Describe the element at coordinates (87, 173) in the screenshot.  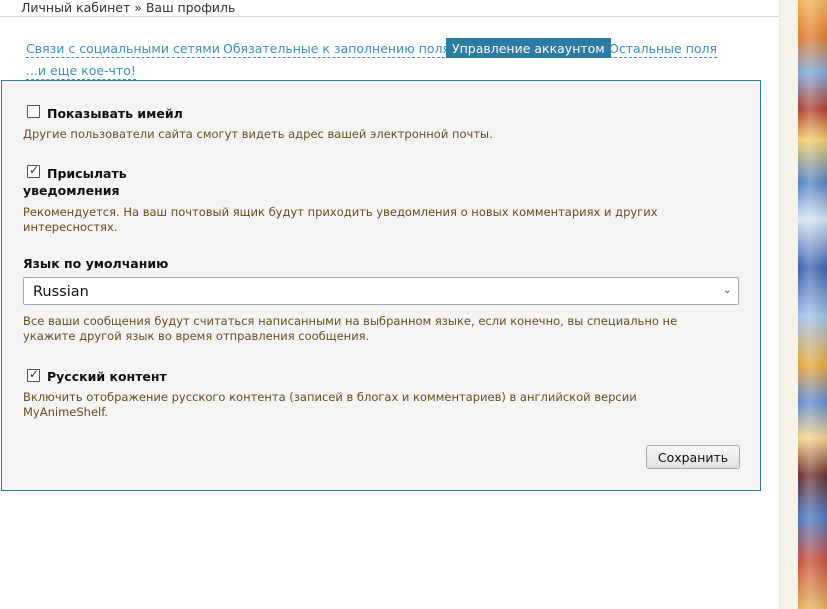
I see `notifications-label-line1: Присылать` at that location.